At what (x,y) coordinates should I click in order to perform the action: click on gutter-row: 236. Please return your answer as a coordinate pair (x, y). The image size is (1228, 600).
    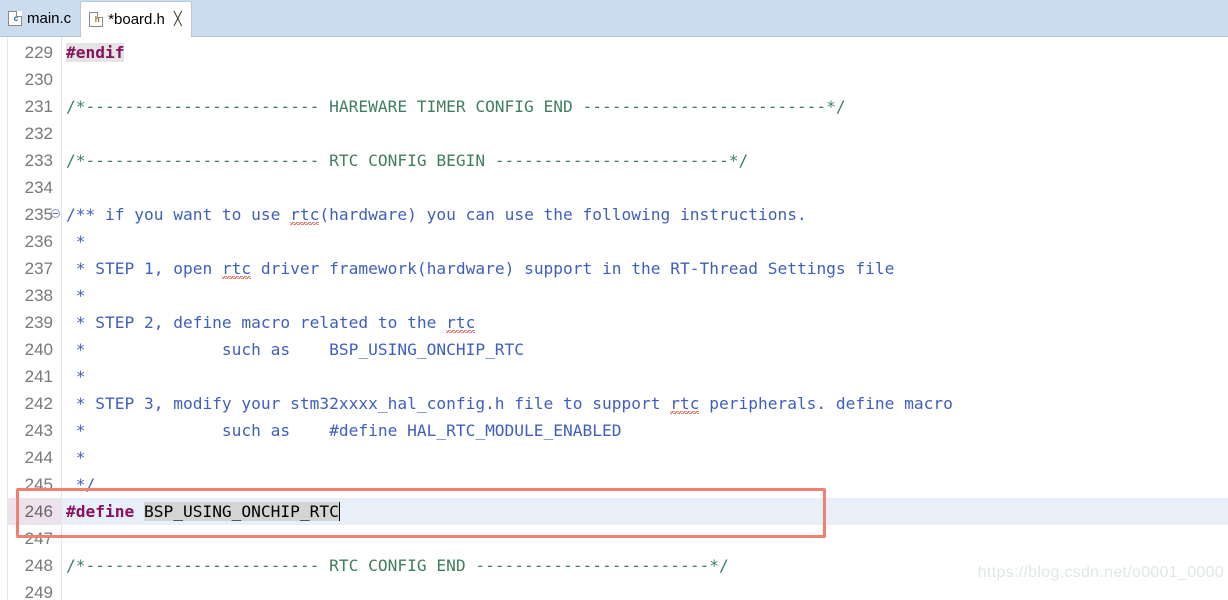
    Looking at the image, I should click on (30, 241).